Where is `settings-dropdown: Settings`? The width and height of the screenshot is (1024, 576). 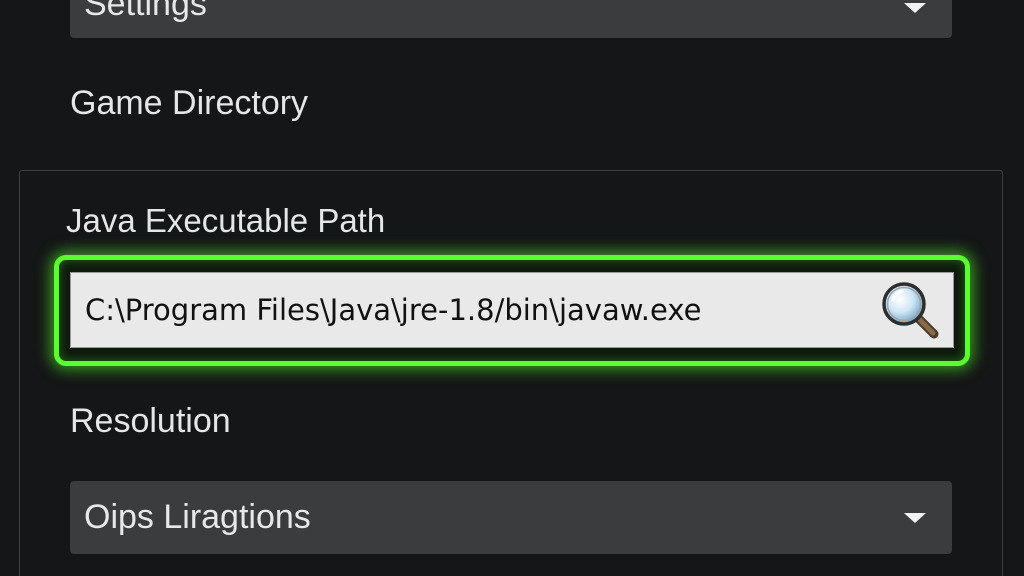
settings-dropdown: Settings is located at coordinates (511, 19).